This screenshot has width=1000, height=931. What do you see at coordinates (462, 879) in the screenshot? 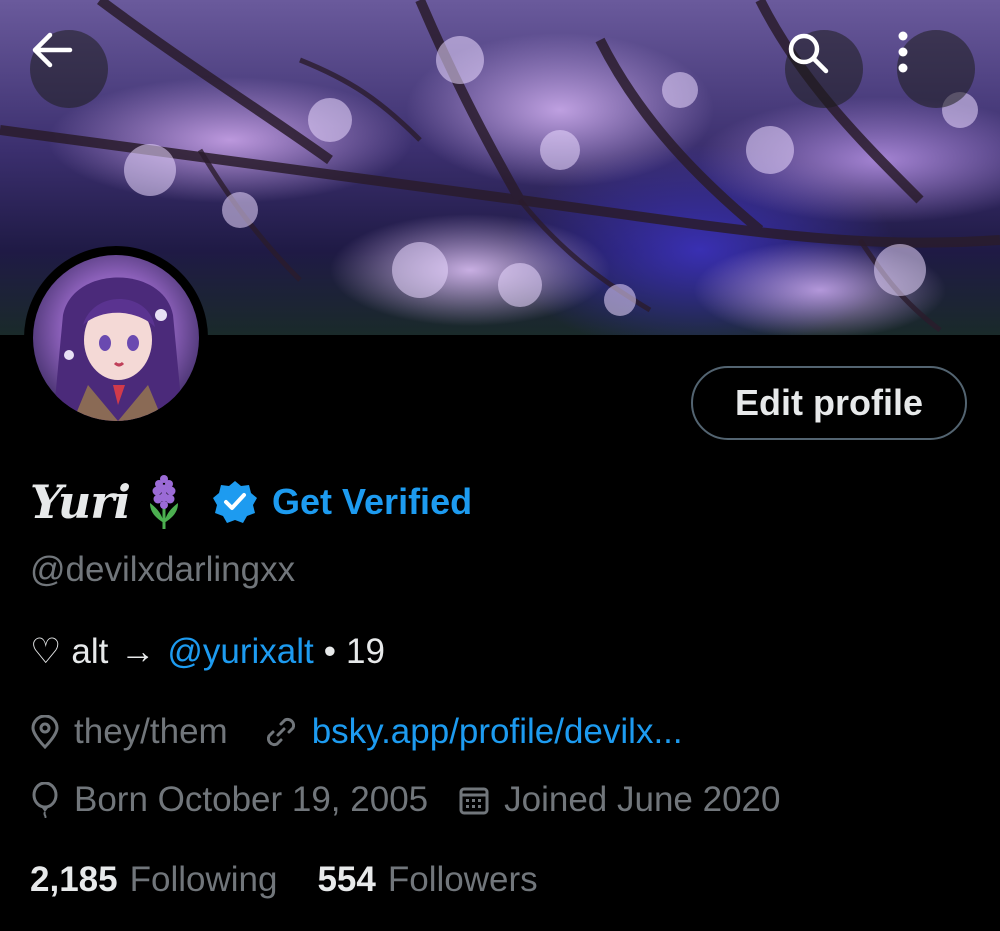
I see `followers-label: Followers` at bounding box center [462, 879].